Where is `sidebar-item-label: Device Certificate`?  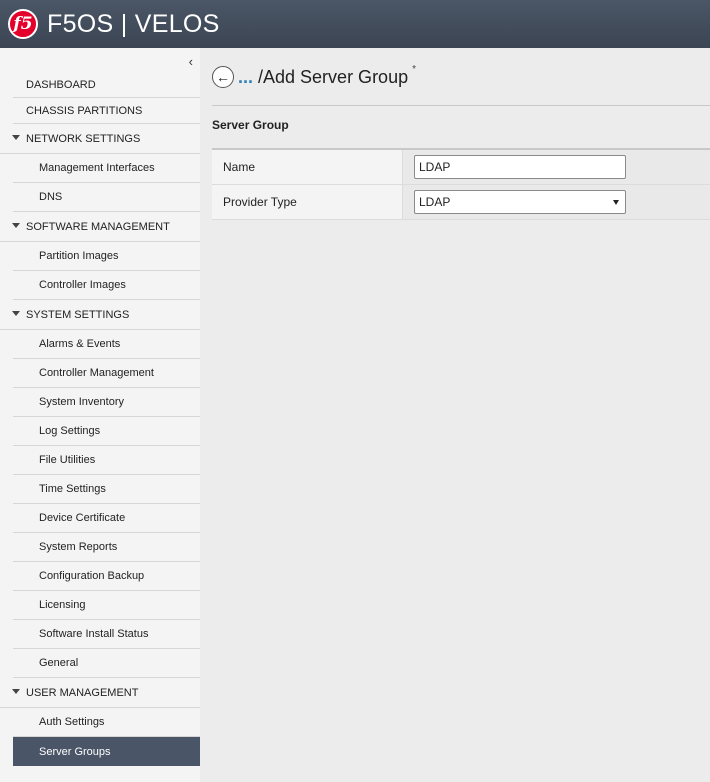
sidebar-item-label: Device Certificate is located at coordinates (82, 518).